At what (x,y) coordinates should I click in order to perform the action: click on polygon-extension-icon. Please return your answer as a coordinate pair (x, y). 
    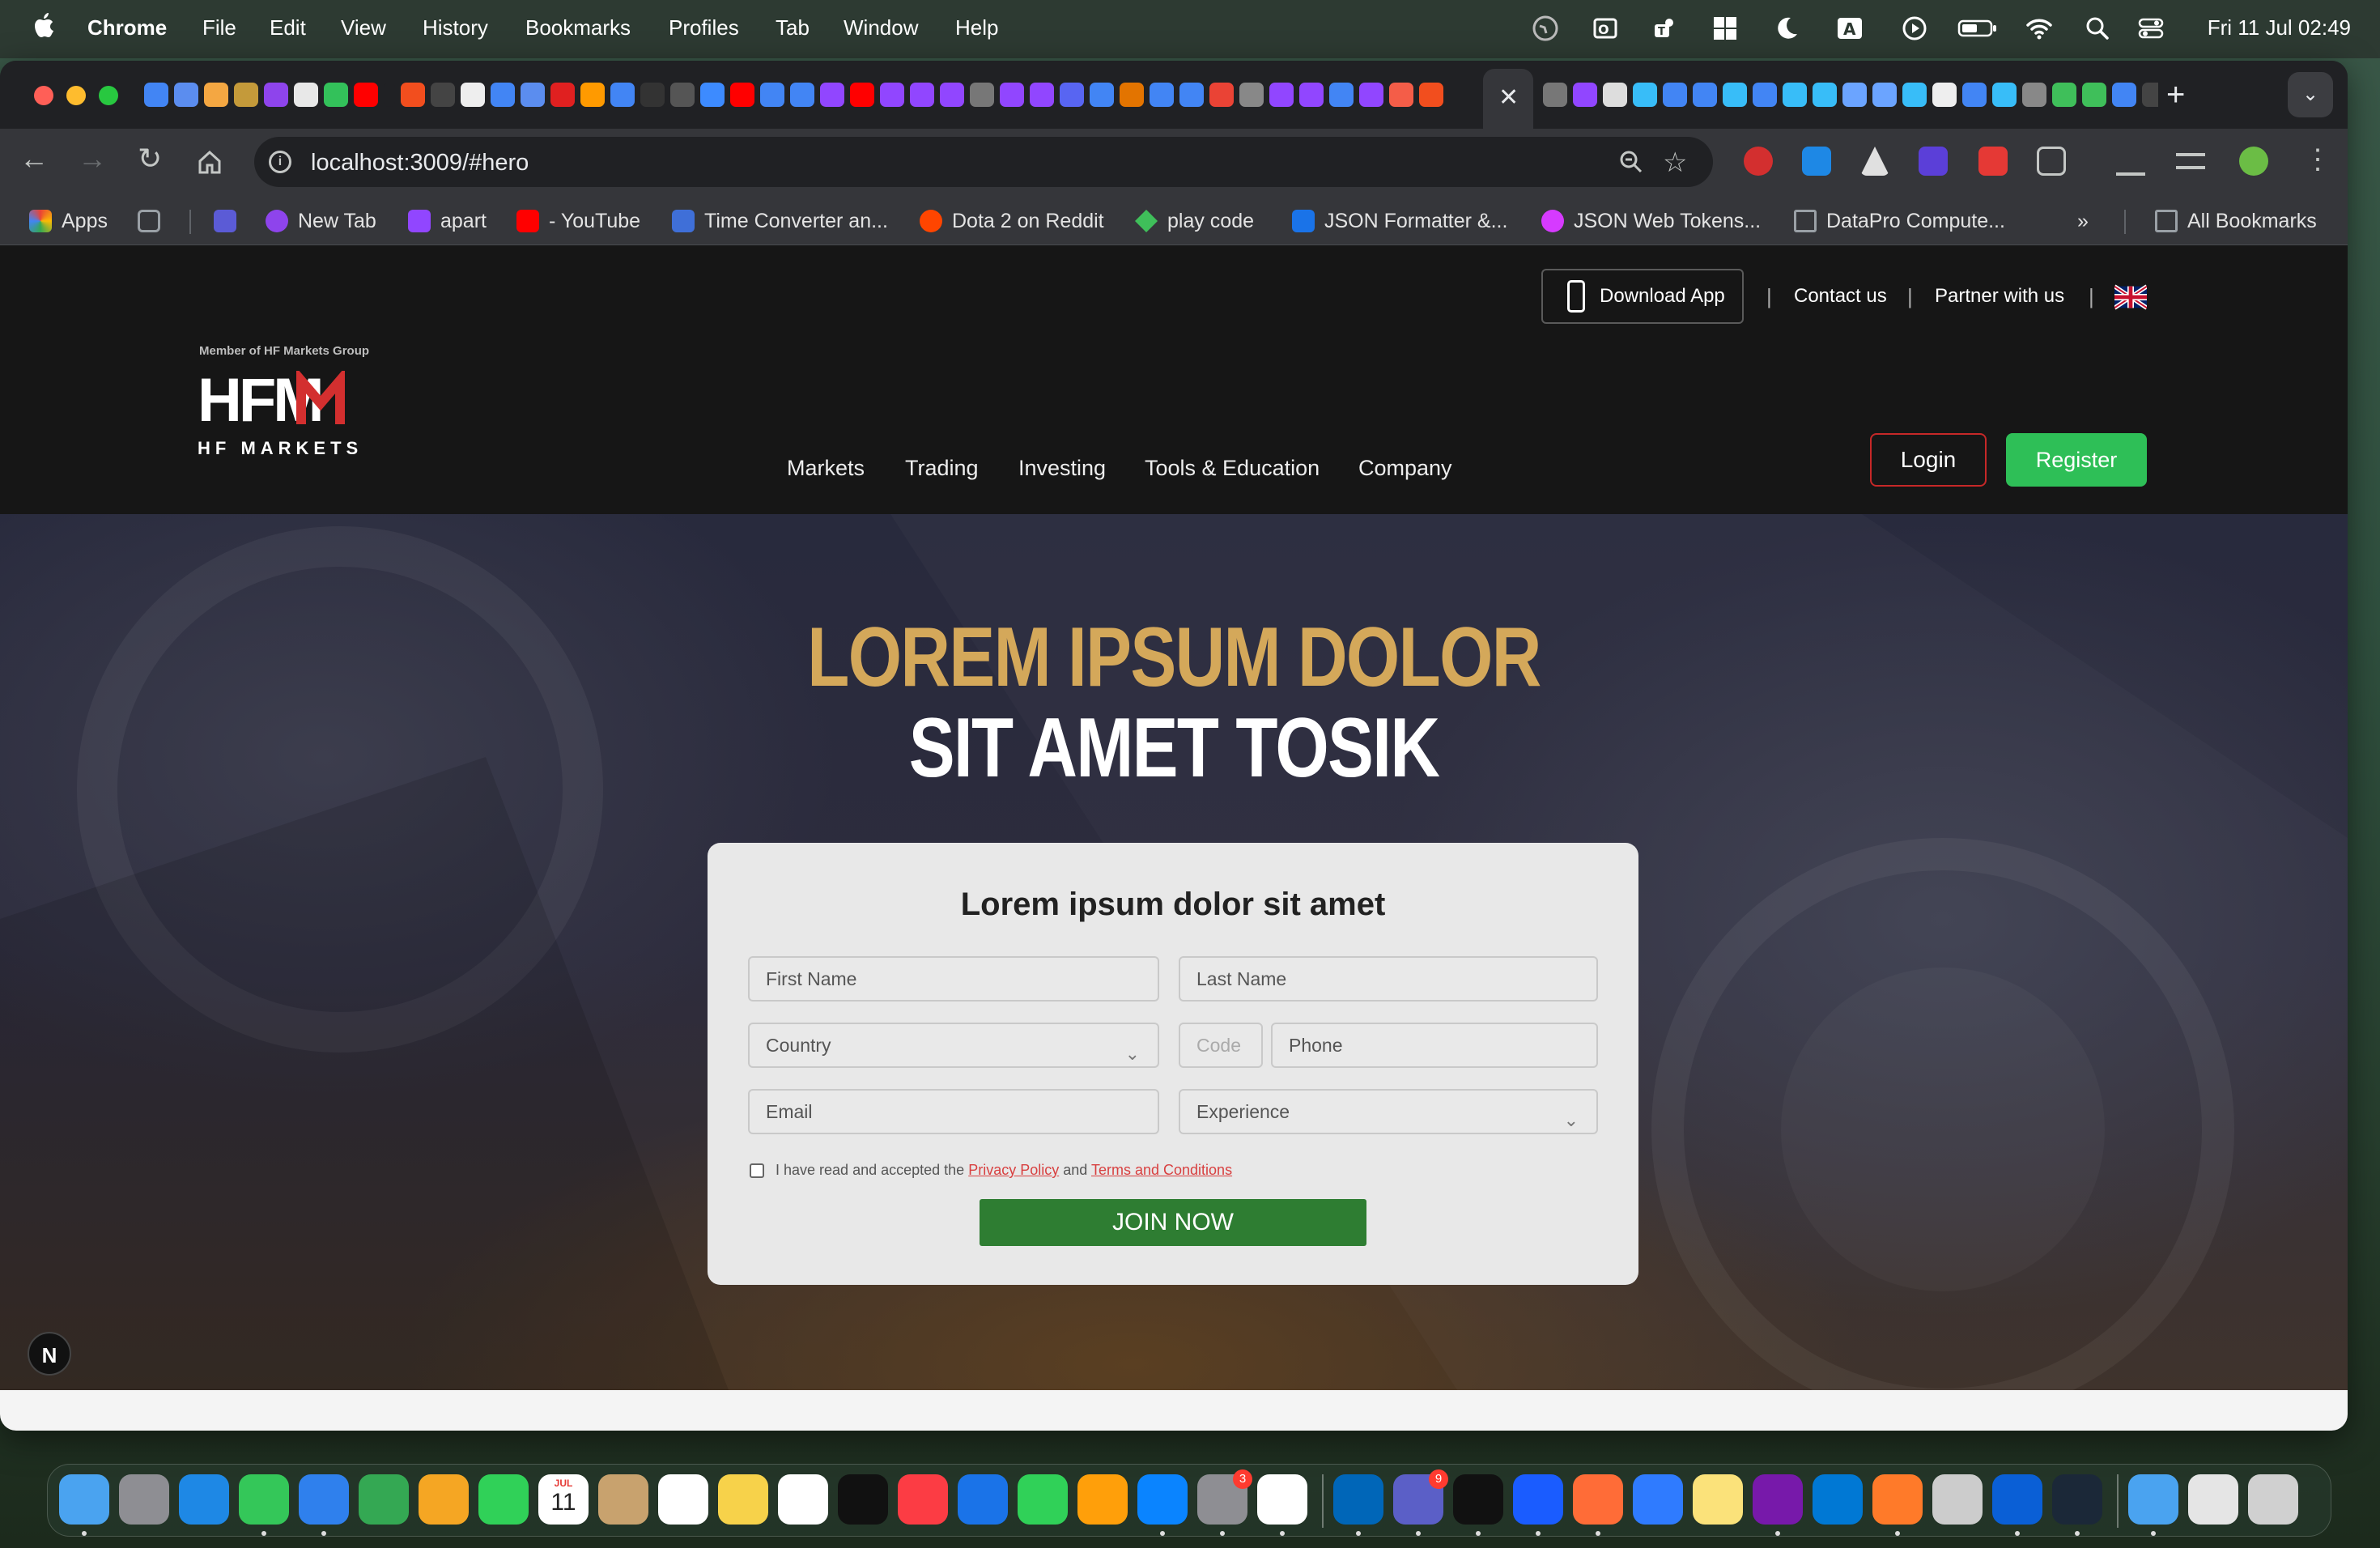
    Looking at the image, I should click on (1933, 161).